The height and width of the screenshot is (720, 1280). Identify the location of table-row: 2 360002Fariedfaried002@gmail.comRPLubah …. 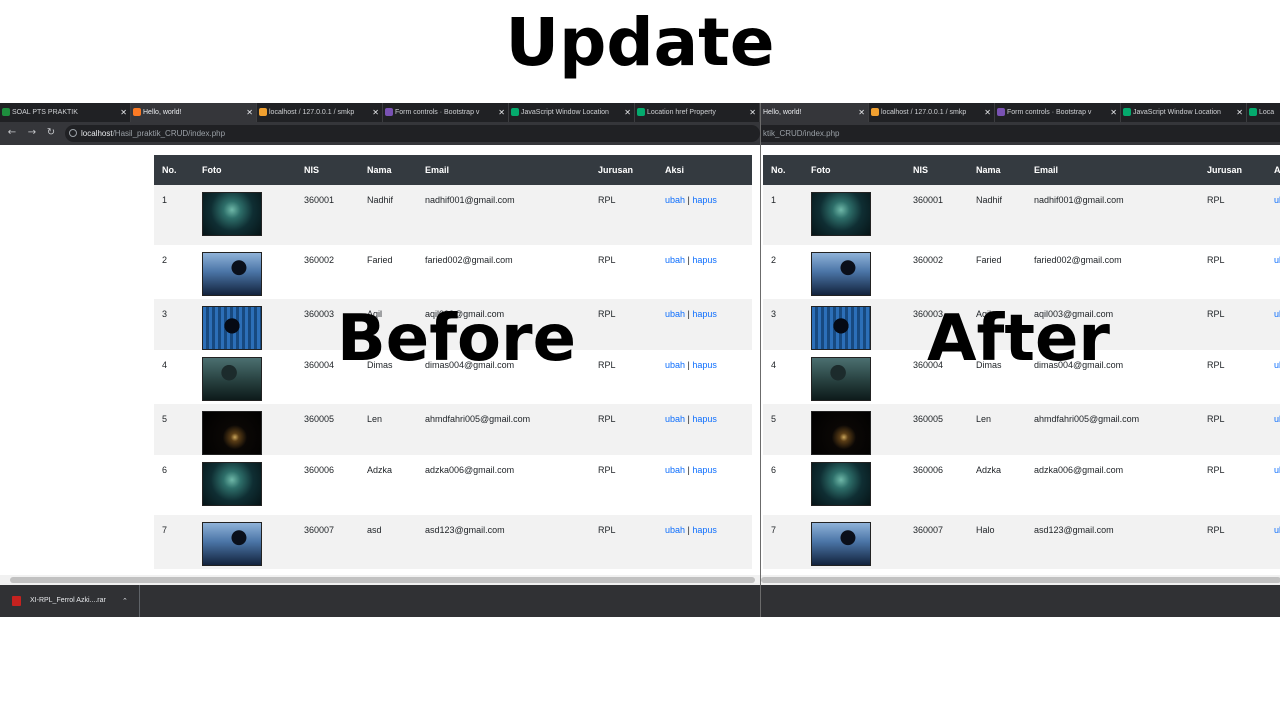
(1021, 272).